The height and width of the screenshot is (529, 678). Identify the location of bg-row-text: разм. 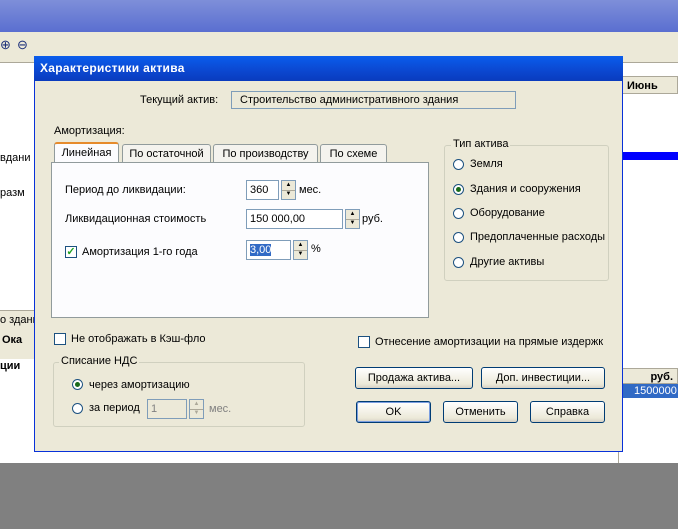
(12, 193).